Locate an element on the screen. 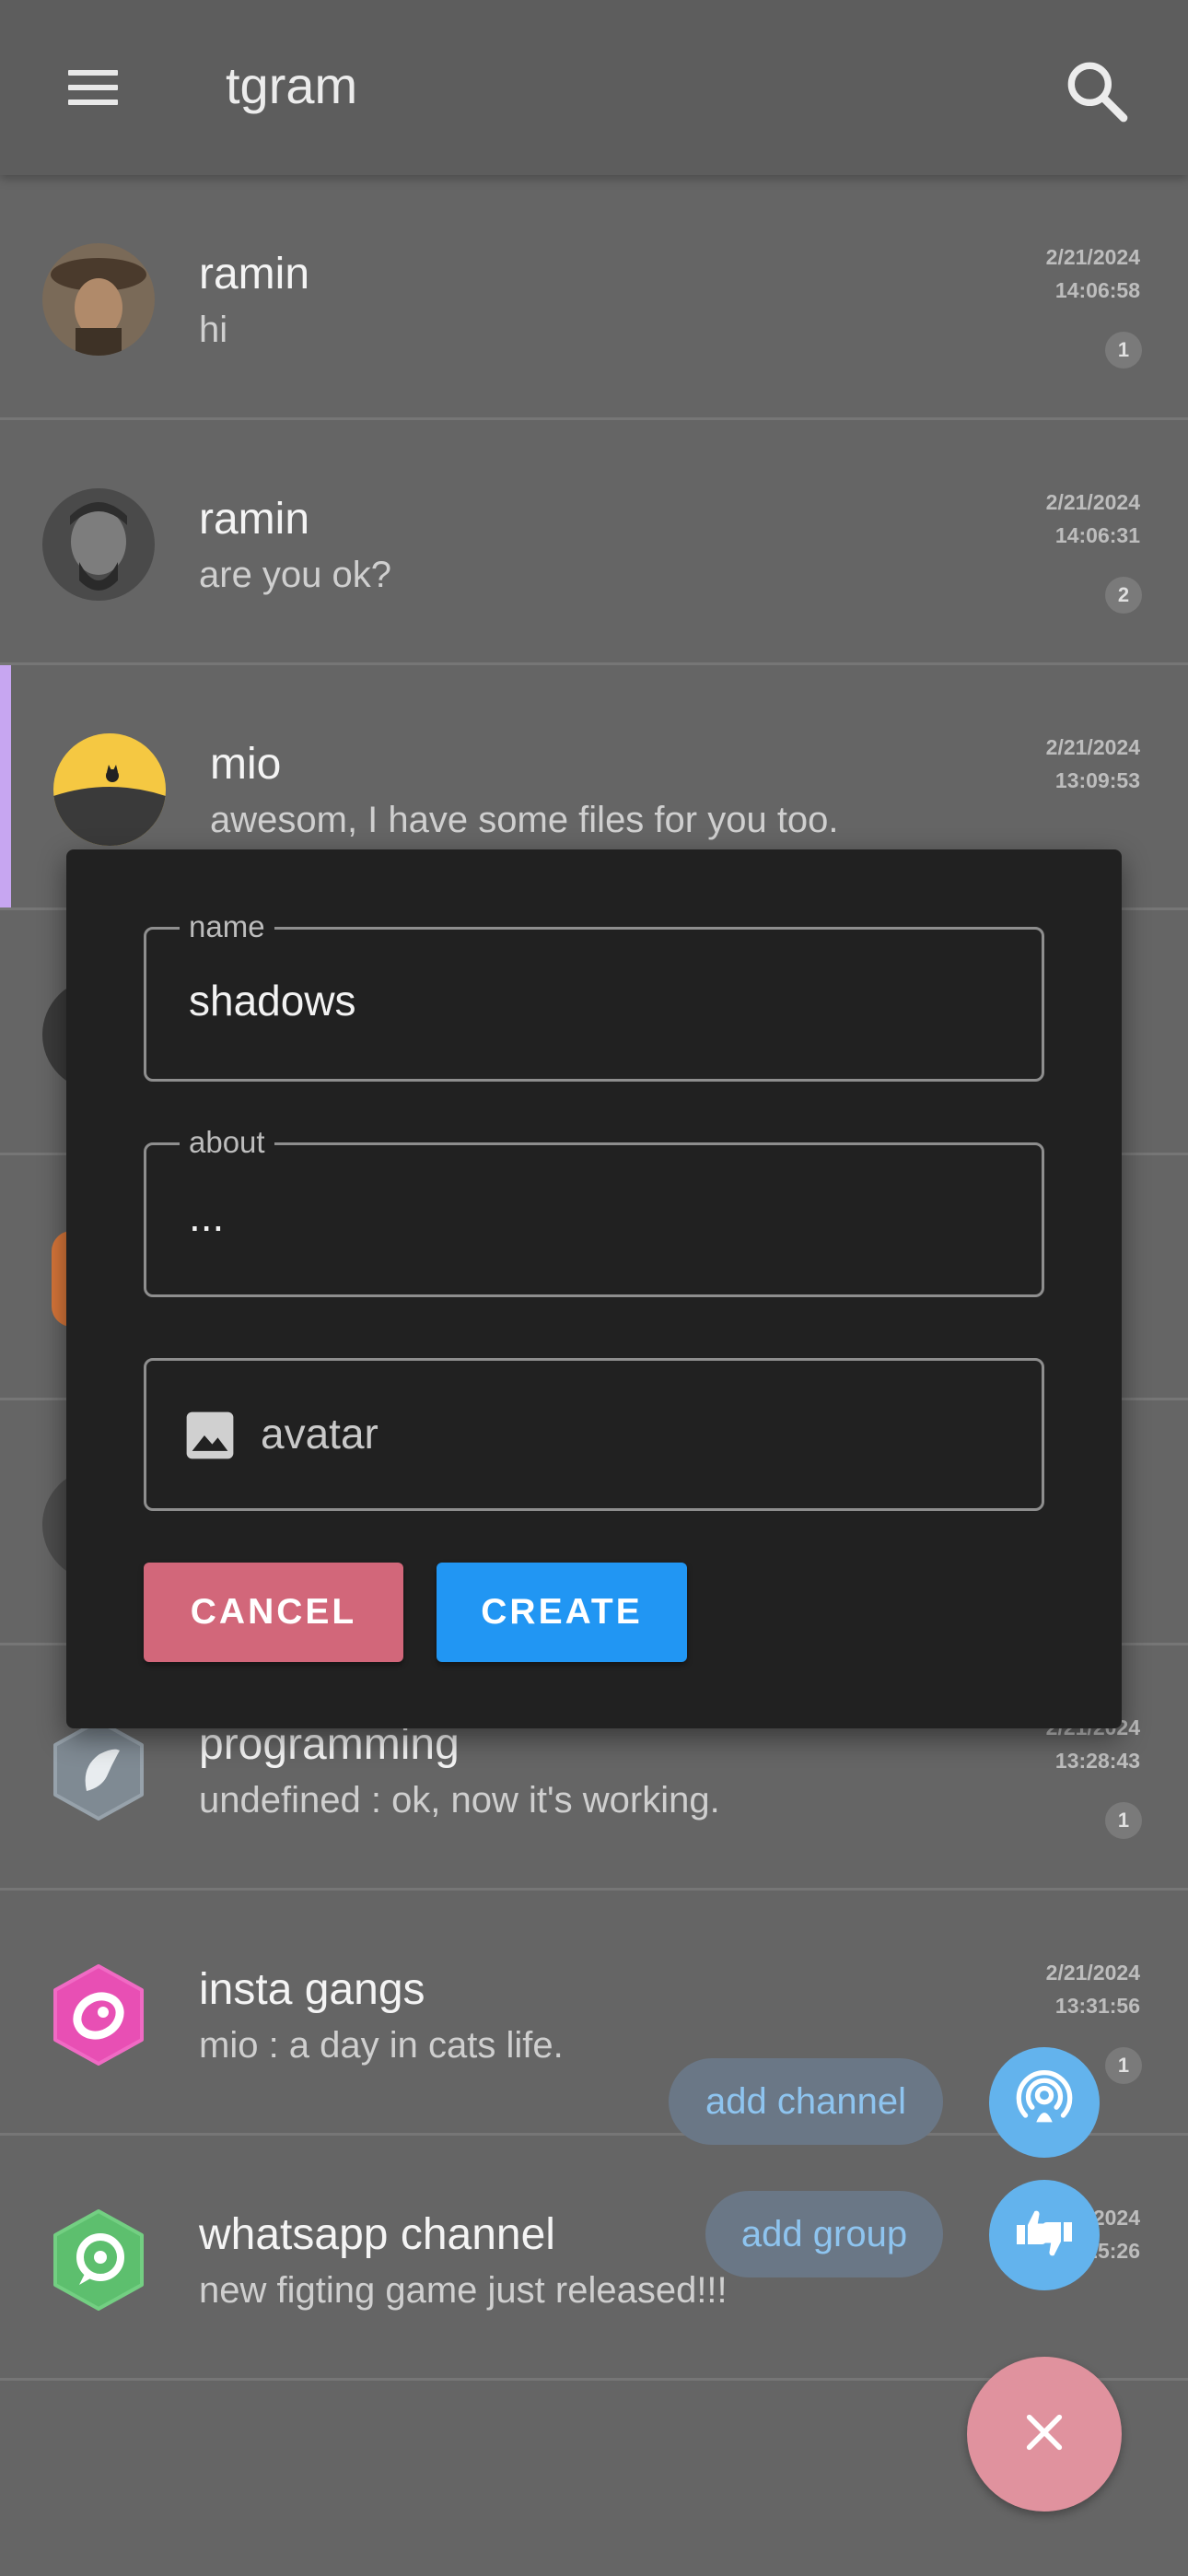 This screenshot has width=1188, height=2576. thumbs-icon is located at coordinates (1044, 2235).